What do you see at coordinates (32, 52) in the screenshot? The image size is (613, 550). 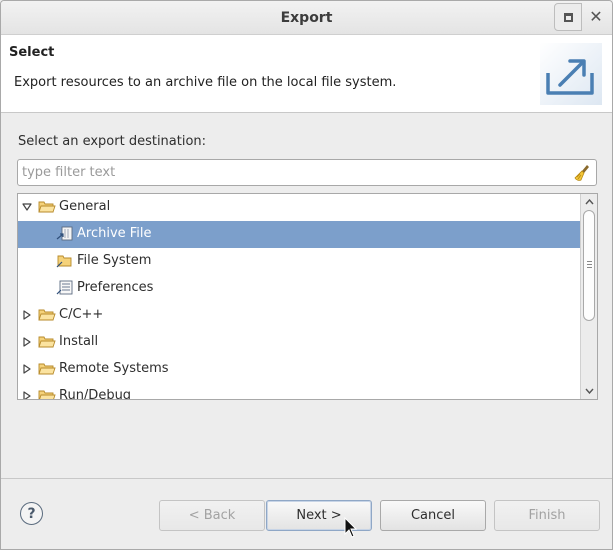 I see `page-title: Select` at bounding box center [32, 52].